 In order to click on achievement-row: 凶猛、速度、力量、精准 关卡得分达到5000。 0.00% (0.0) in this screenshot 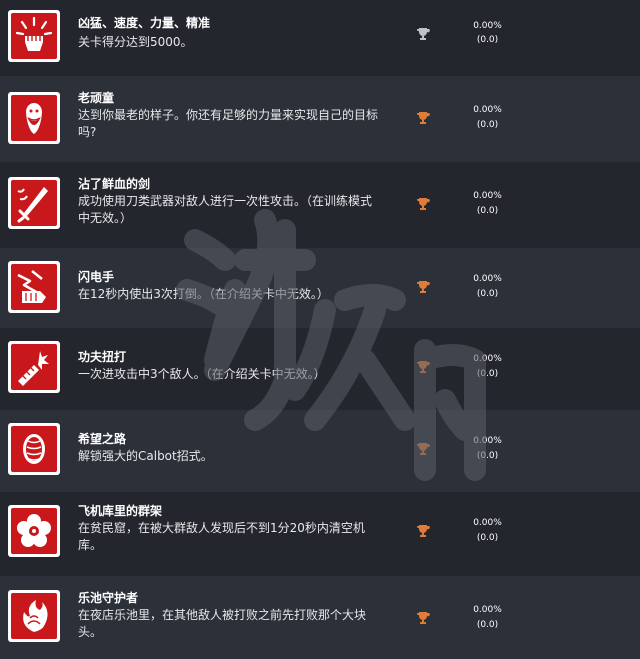, I will do `click(320, 38)`.